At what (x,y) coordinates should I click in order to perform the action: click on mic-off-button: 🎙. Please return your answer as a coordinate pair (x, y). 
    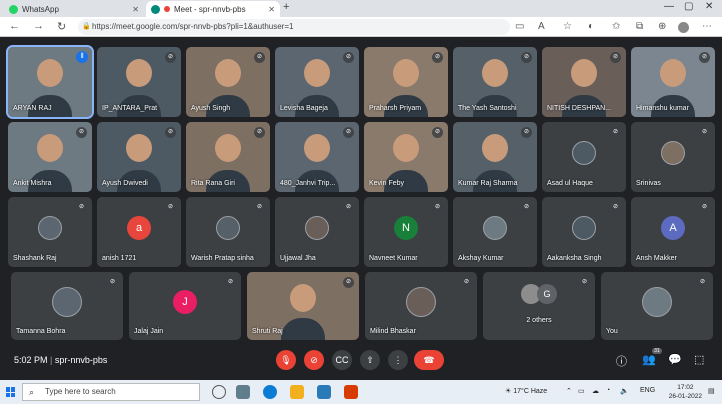
    Looking at the image, I should click on (286, 360).